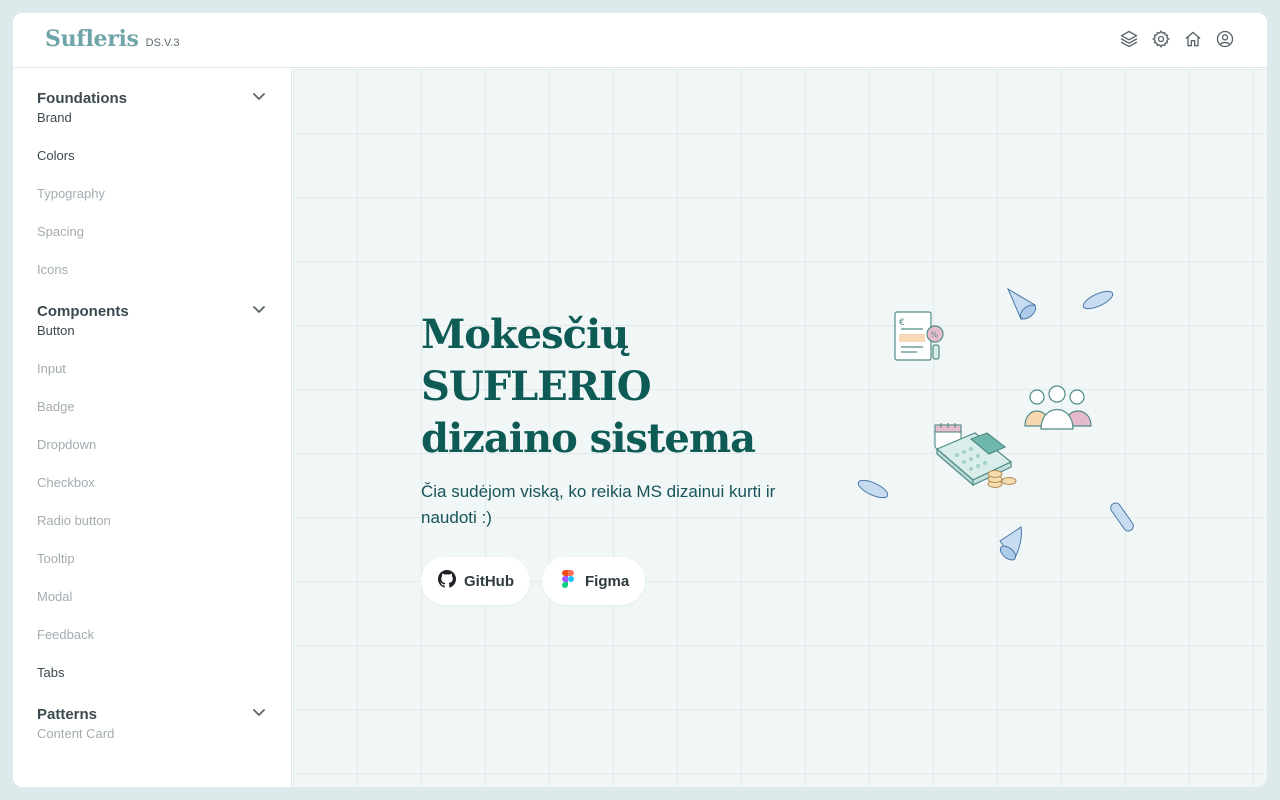 The image size is (1280, 800). Describe the element at coordinates (1122, 517) in the screenshot. I see `stick-shape` at that location.